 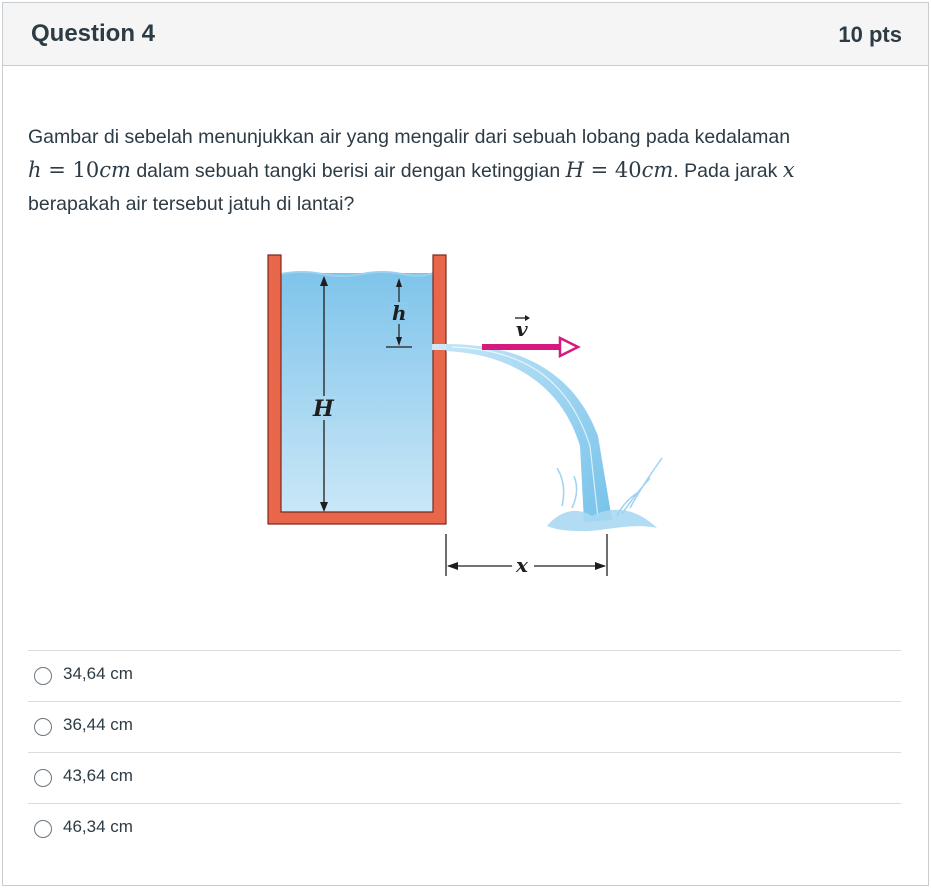 What do you see at coordinates (569, 347) in the screenshot?
I see `velocity-arrow-head` at bounding box center [569, 347].